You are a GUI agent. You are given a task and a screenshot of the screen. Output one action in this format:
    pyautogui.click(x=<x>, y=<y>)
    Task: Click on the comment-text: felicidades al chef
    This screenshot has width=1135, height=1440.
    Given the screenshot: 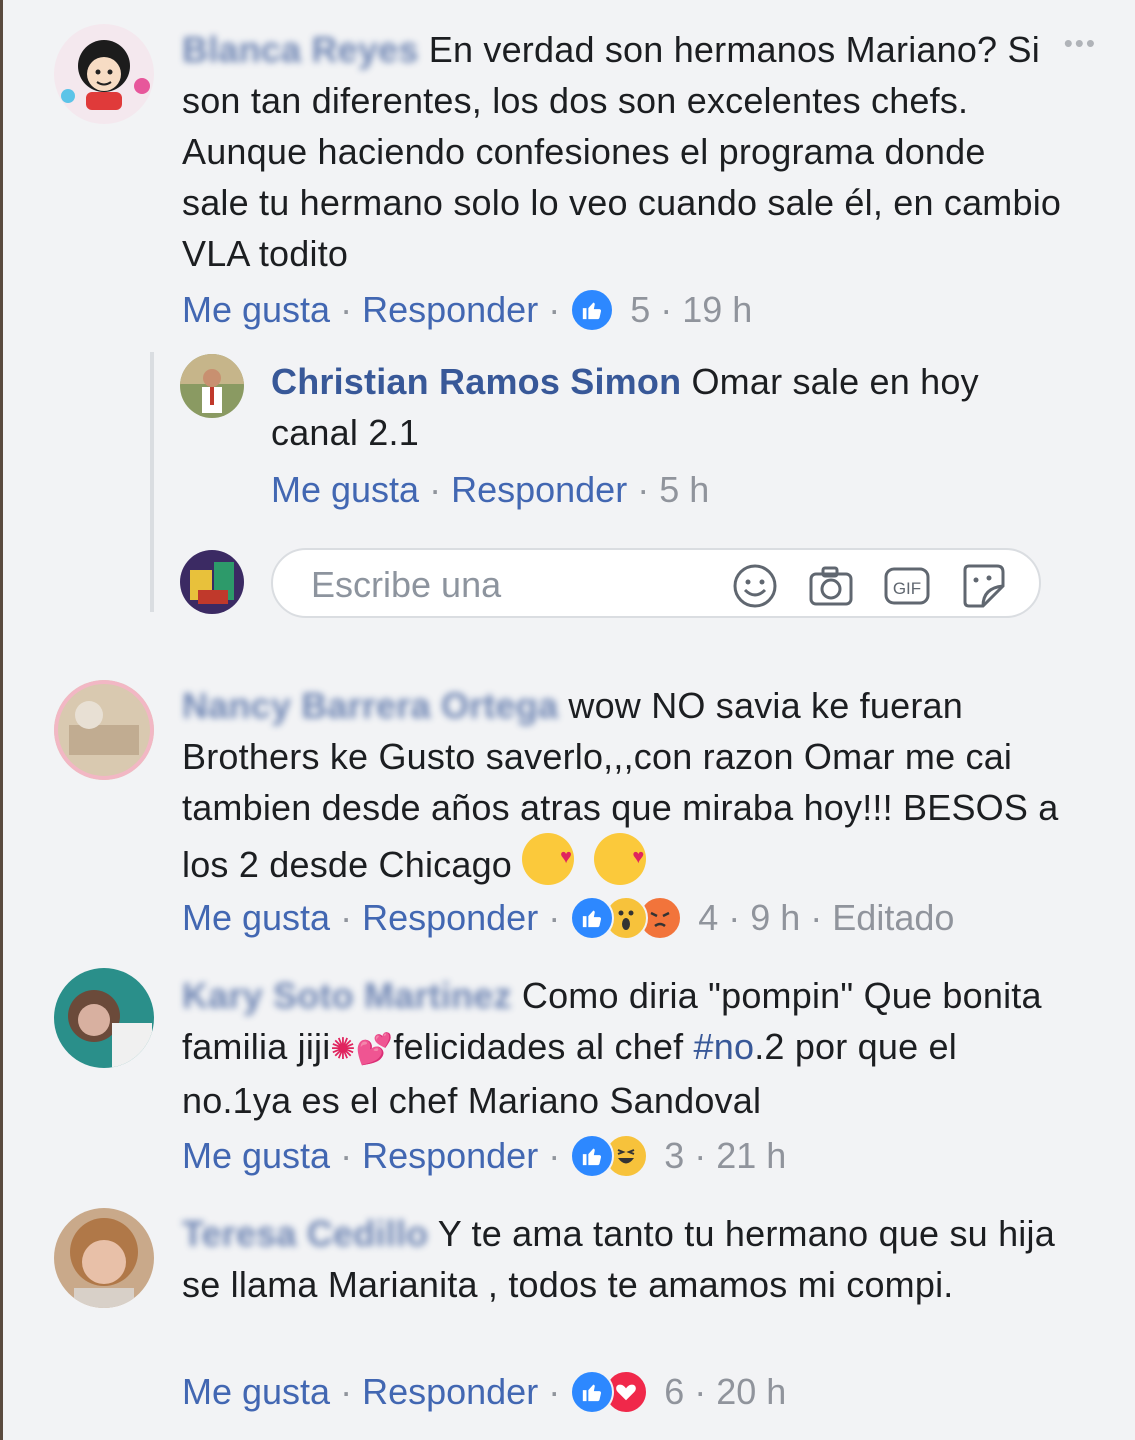 What is the action you would take?
    pyautogui.click(x=543, y=1046)
    